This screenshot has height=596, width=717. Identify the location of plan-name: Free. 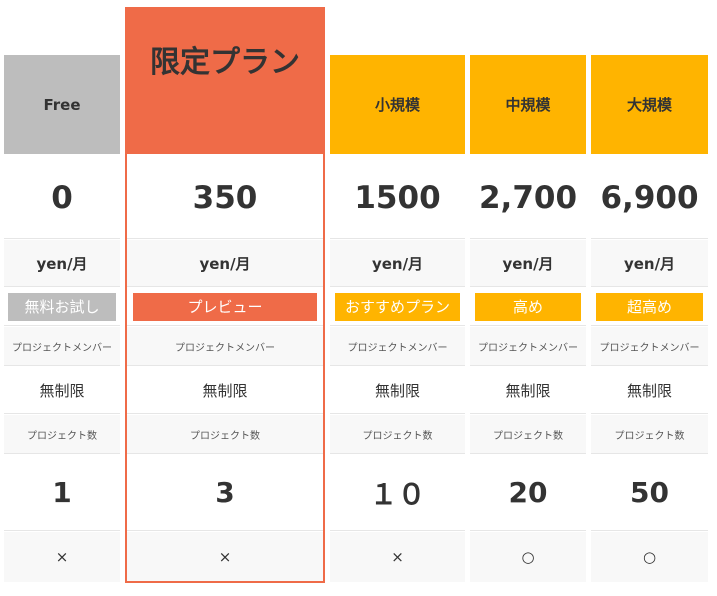
(62, 104).